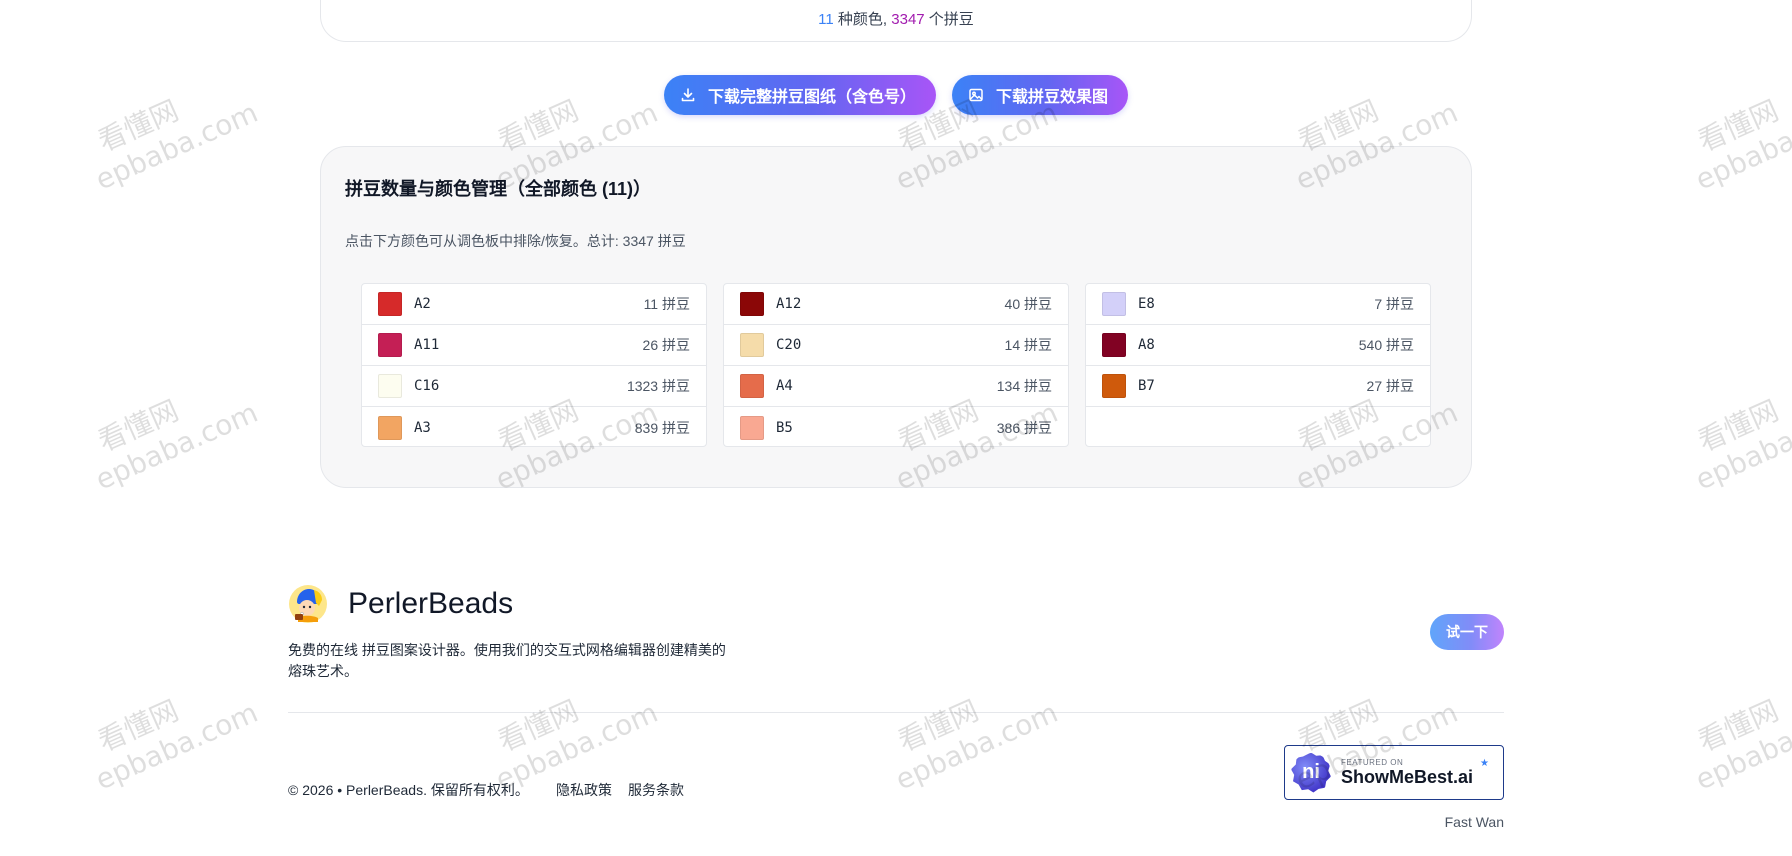 This screenshot has height=856, width=1792. What do you see at coordinates (1146, 304) in the screenshot?
I see `color-code: E8` at bounding box center [1146, 304].